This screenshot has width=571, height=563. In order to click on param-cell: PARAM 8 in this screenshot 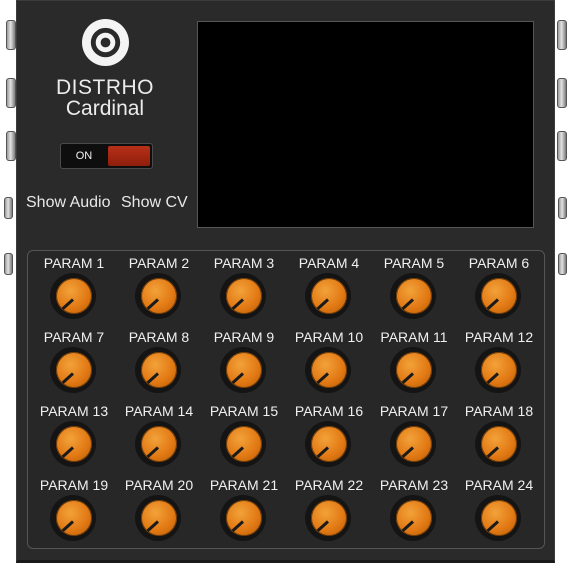, I will do `click(159, 362)`.